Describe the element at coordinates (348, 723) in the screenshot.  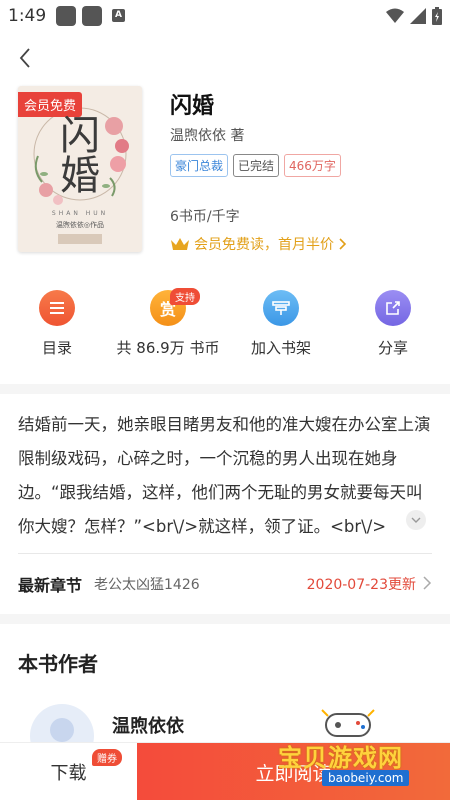
I see `gamepad-icon` at that location.